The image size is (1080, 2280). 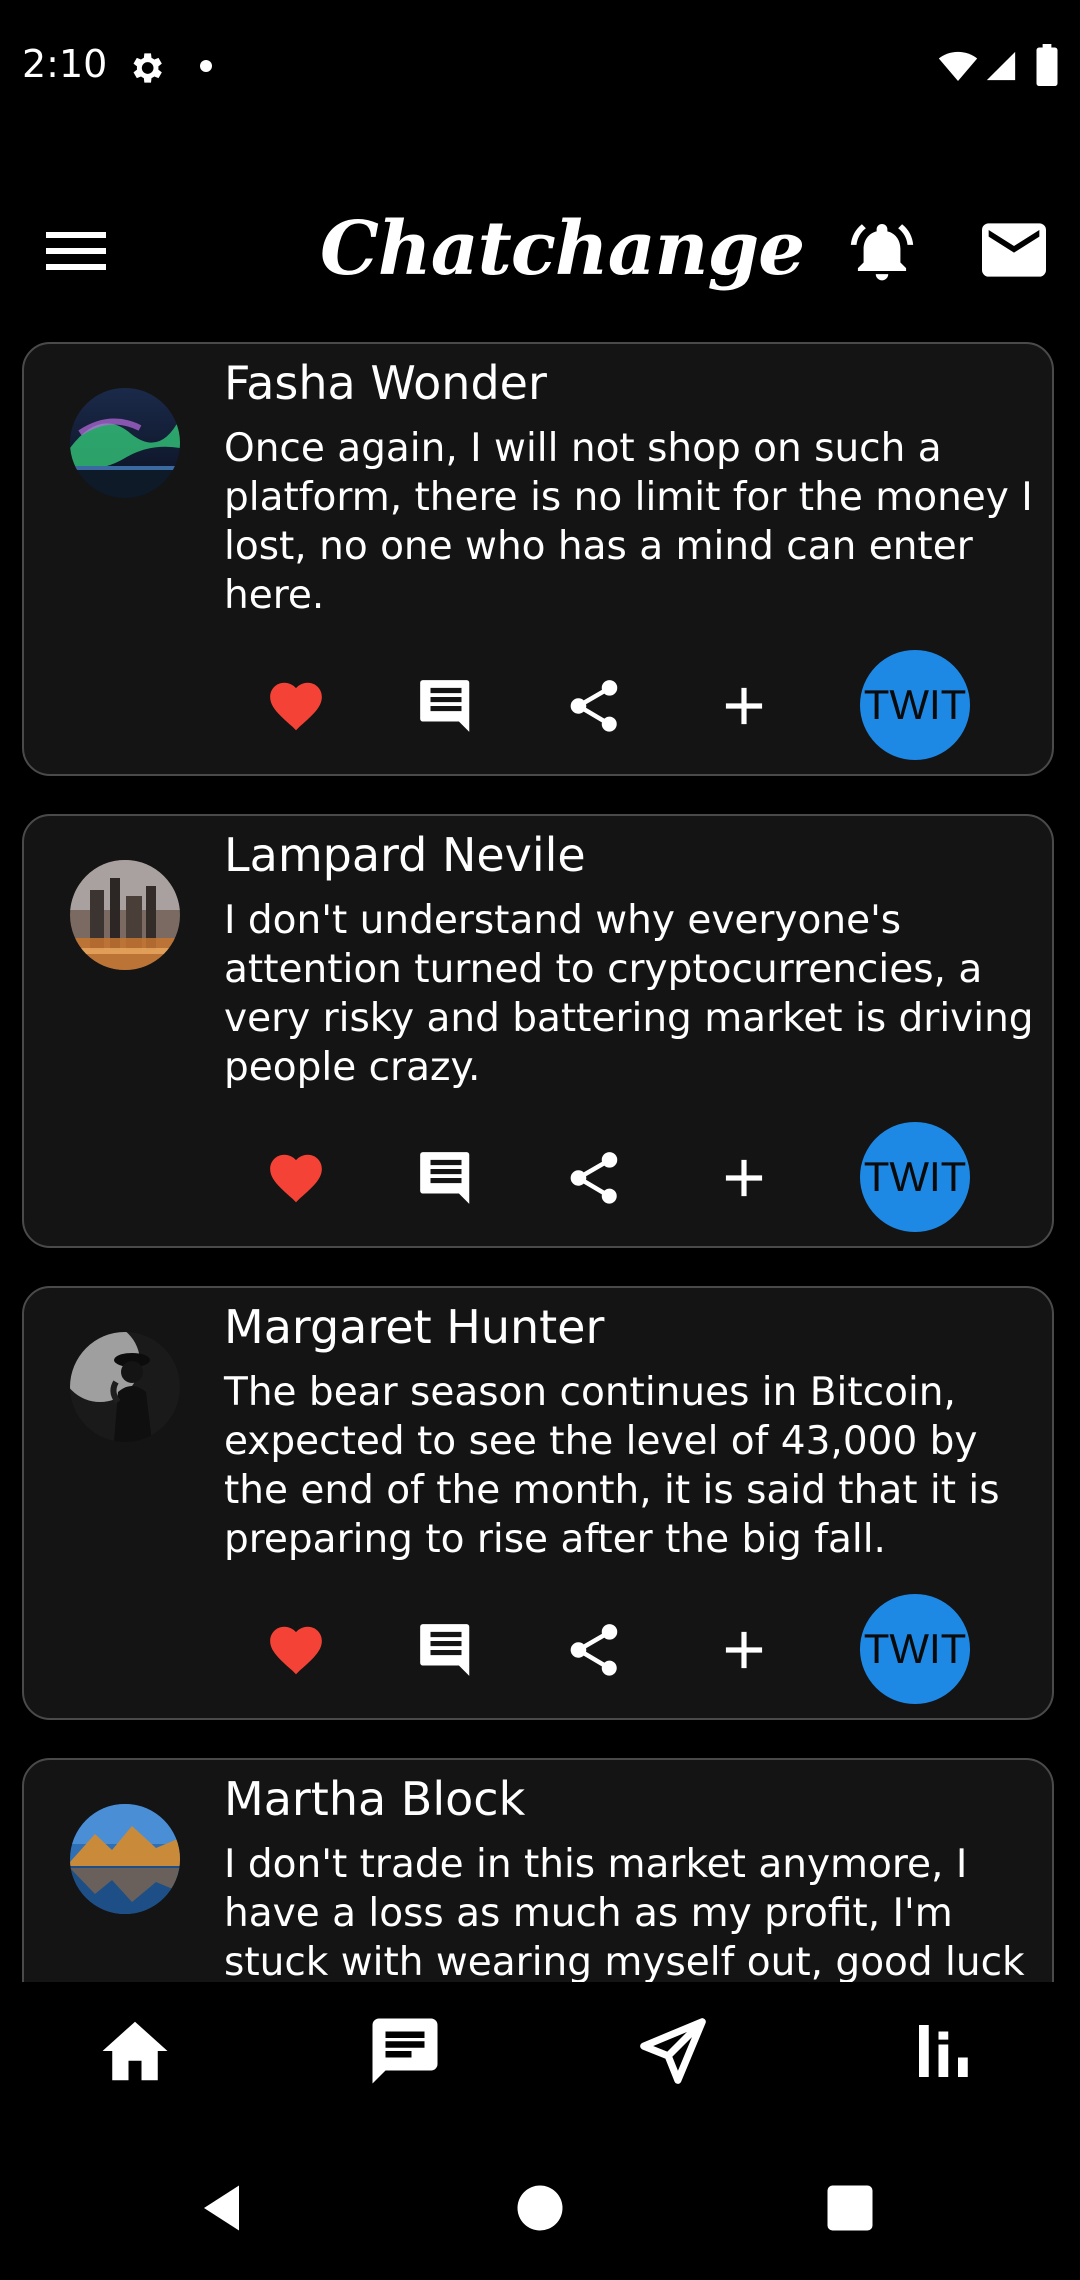 What do you see at coordinates (65, 64) in the screenshot?
I see `status-time: 2:10` at bounding box center [65, 64].